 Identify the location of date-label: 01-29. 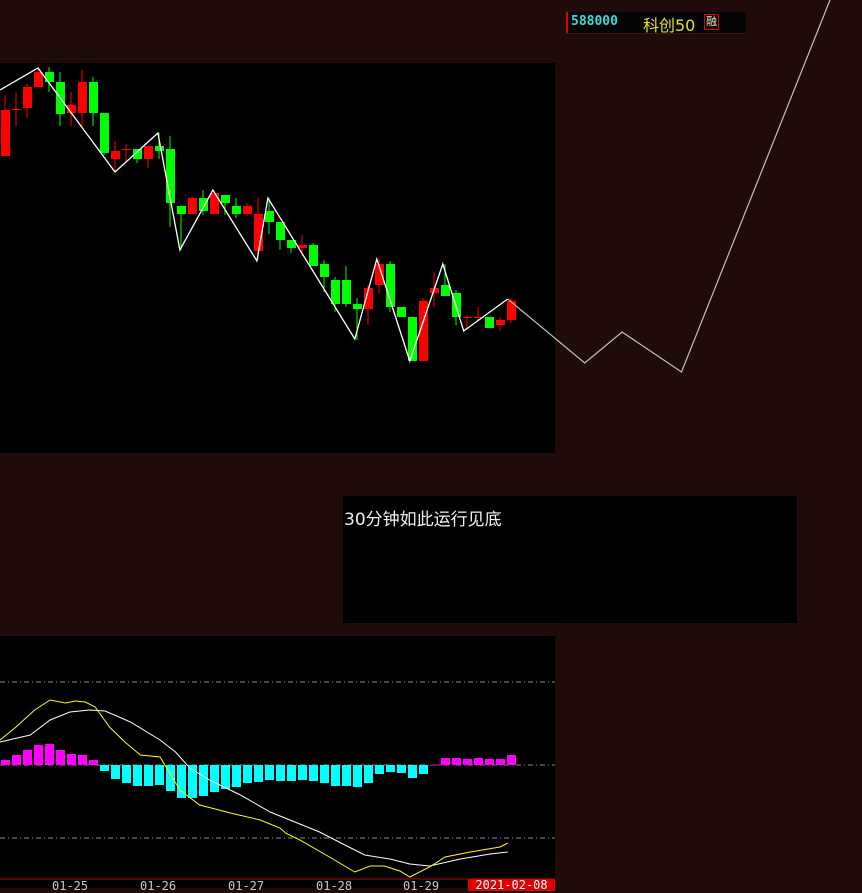
(421, 886).